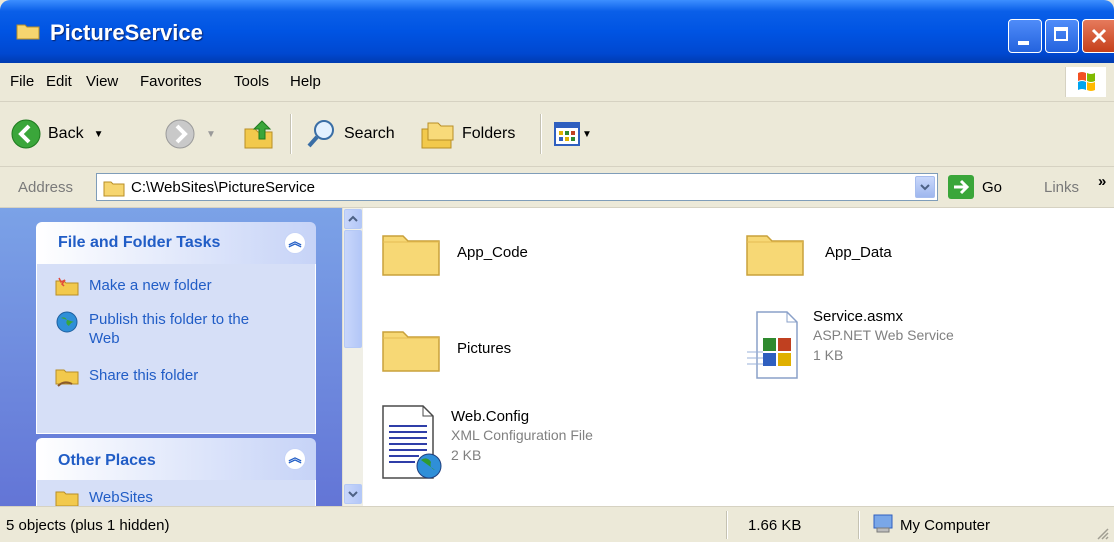 This screenshot has width=1114, height=542. I want to click on maximize-button, so click(1062, 36).